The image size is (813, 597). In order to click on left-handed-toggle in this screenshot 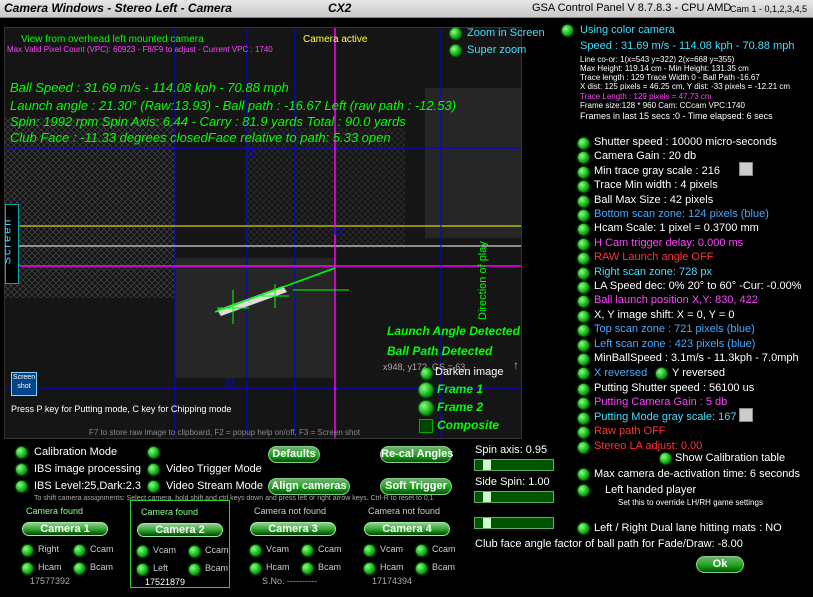, I will do `click(583, 490)`.